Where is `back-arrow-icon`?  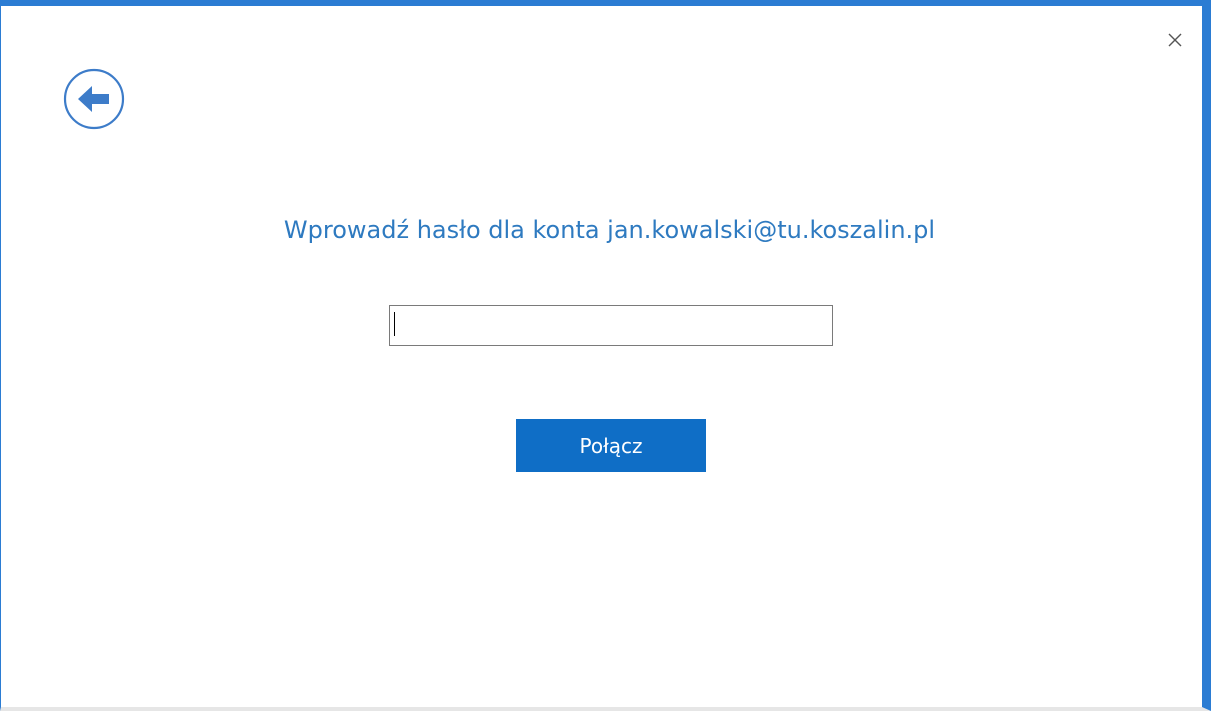
back-arrow-icon is located at coordinates (94, 99).